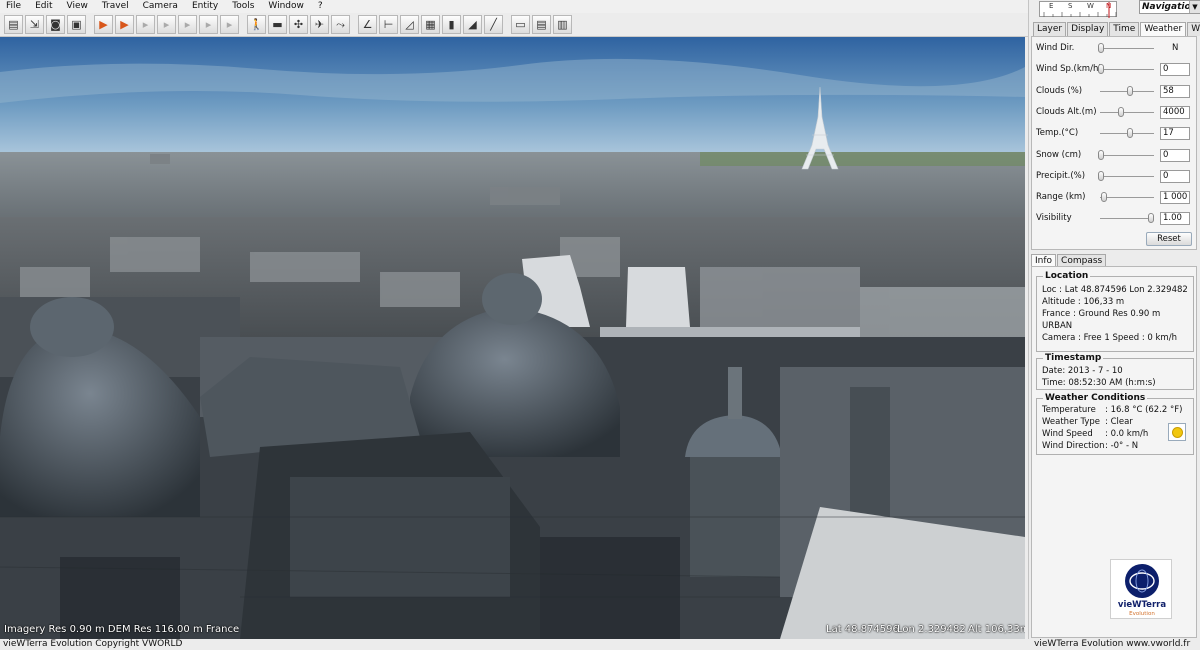 Image resolution: width=1200 pixels, height=650 pixels. I want to click on tab-display: Display, so click(1088, 29).